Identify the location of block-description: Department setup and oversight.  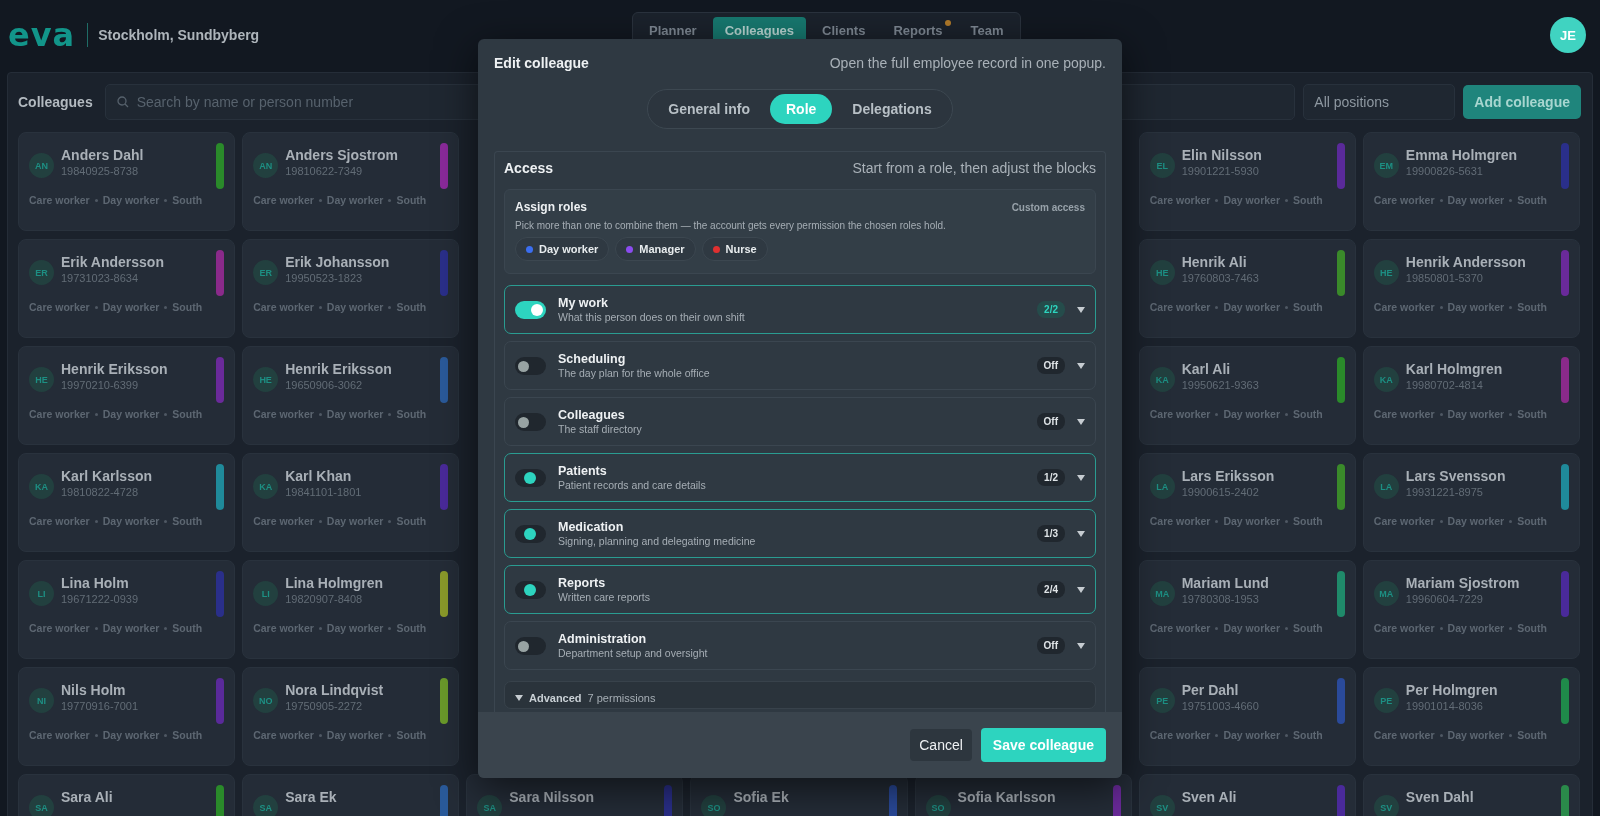
(633, 653).